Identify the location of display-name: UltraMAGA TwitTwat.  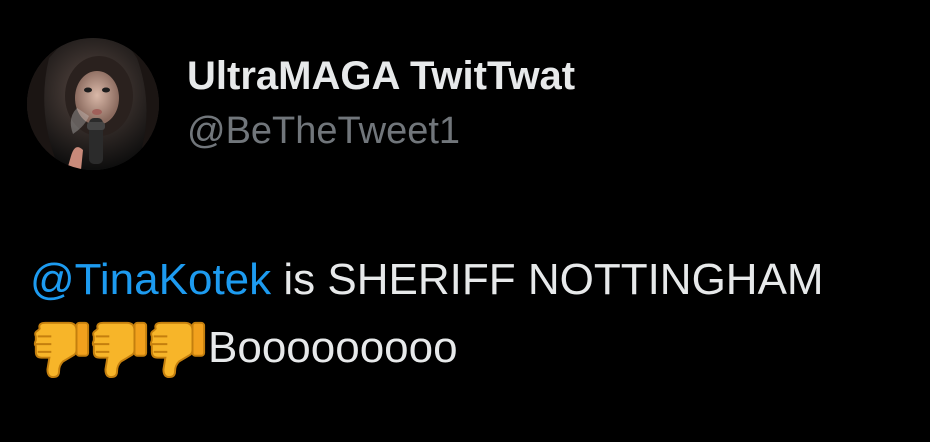
(381, 76).